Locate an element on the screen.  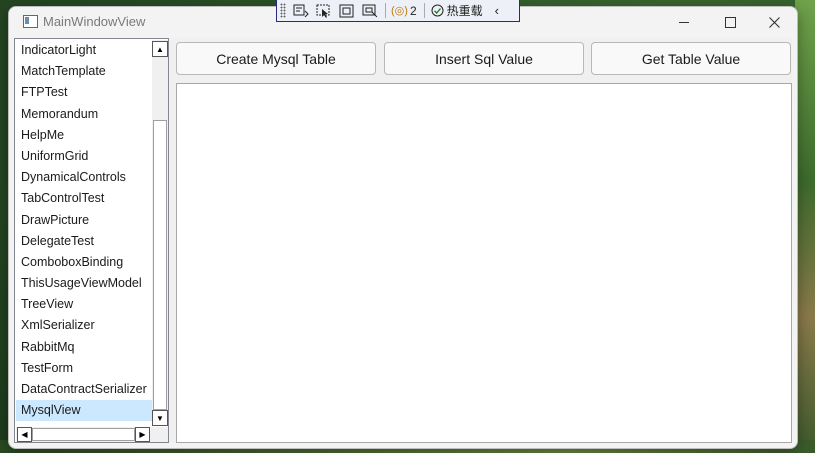
desktop-background is located at coordinates (805, 226).